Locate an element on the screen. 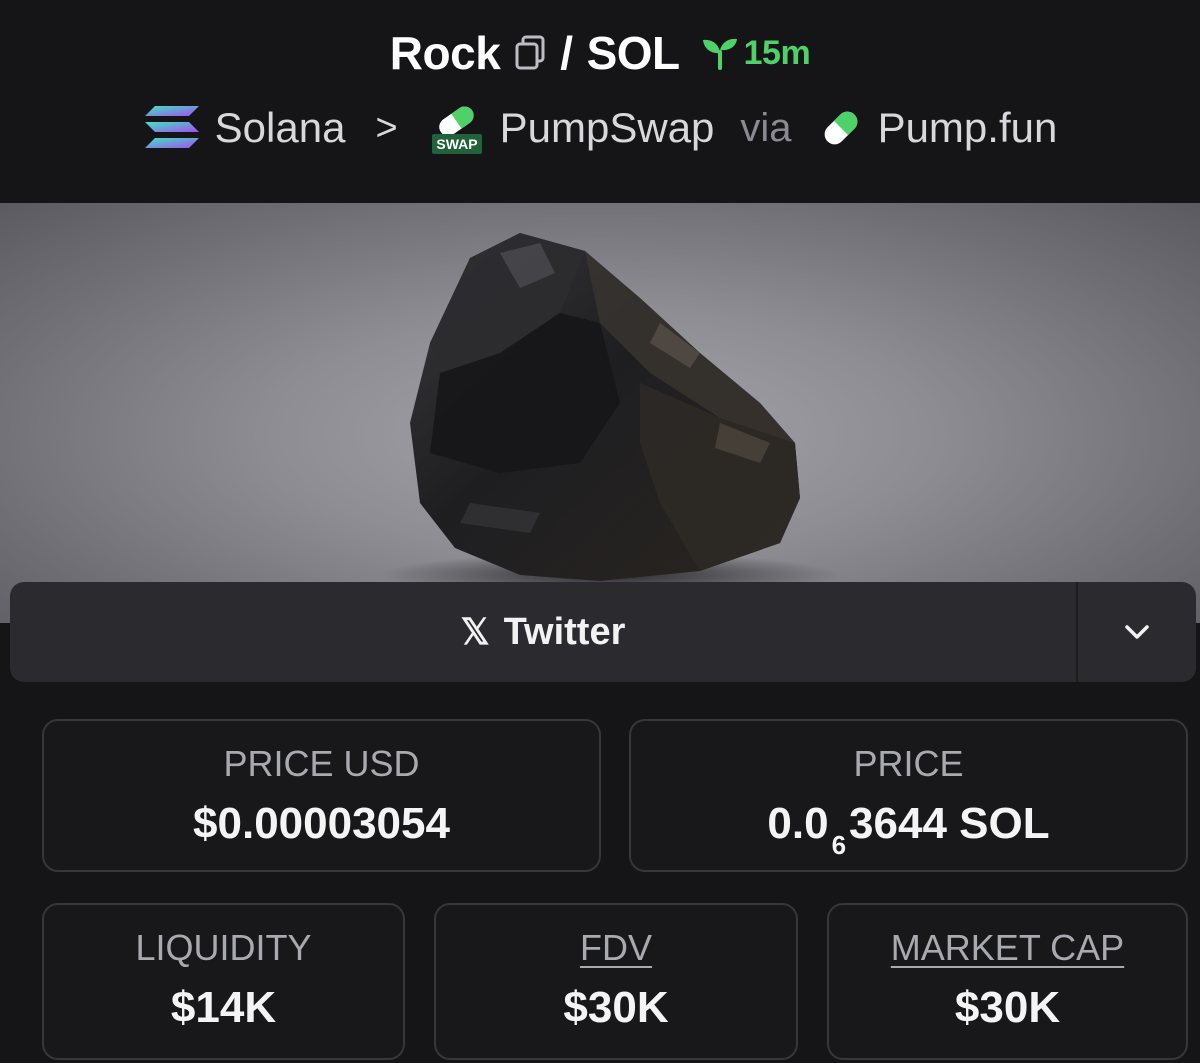  copy-icon is located at coordinates (531, 53).